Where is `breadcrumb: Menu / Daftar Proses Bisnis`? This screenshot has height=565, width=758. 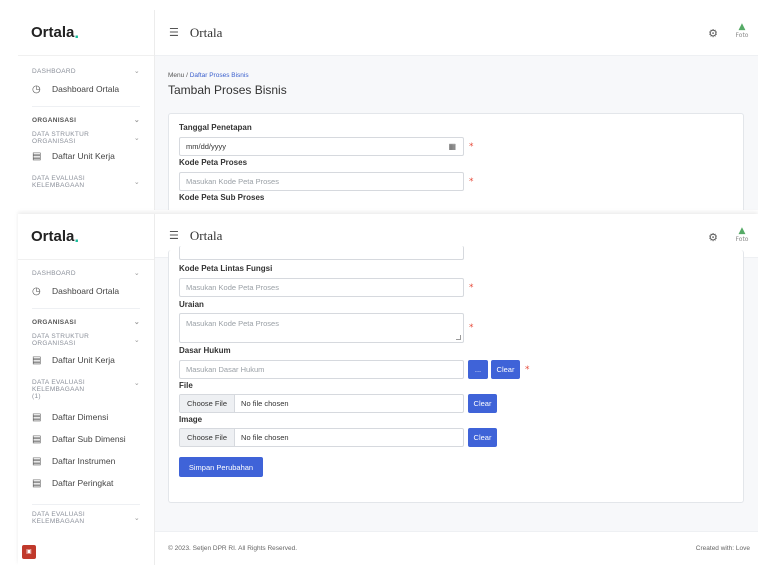
breadcrumb: Menu / Daftar Proses Bisnis is located at coordinates (208, 75).